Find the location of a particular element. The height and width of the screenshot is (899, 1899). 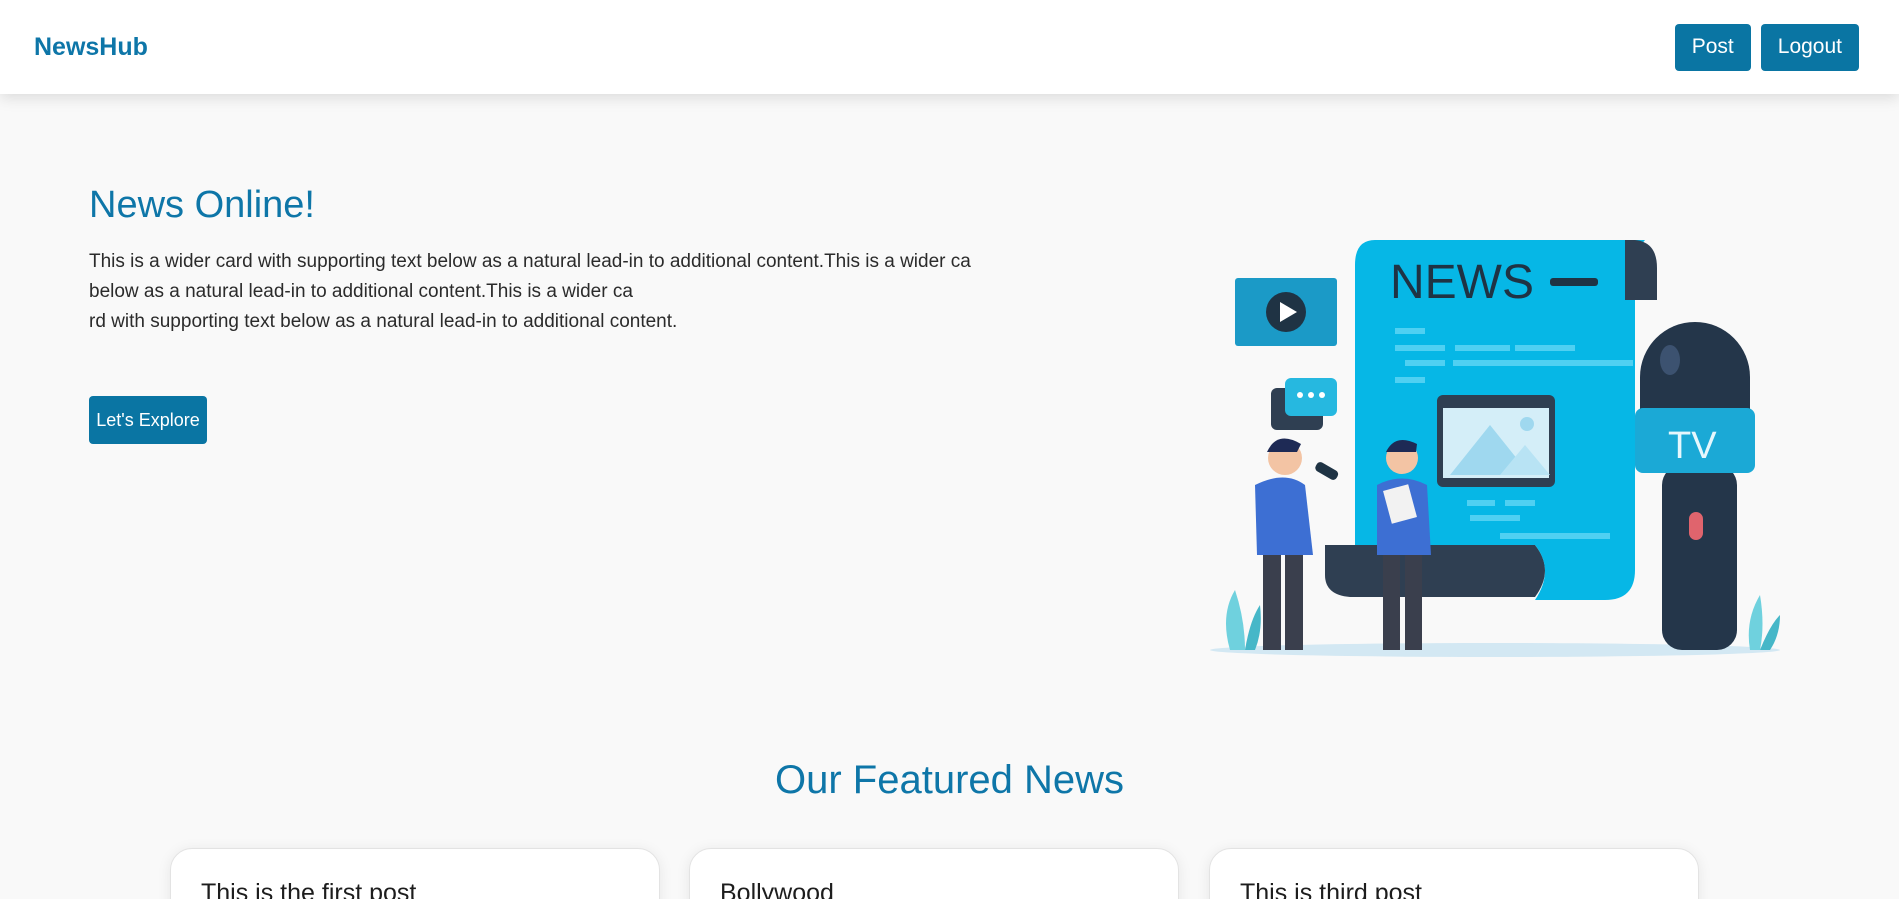

explore-button: Let's Explore is located at coordinates (148, 420).